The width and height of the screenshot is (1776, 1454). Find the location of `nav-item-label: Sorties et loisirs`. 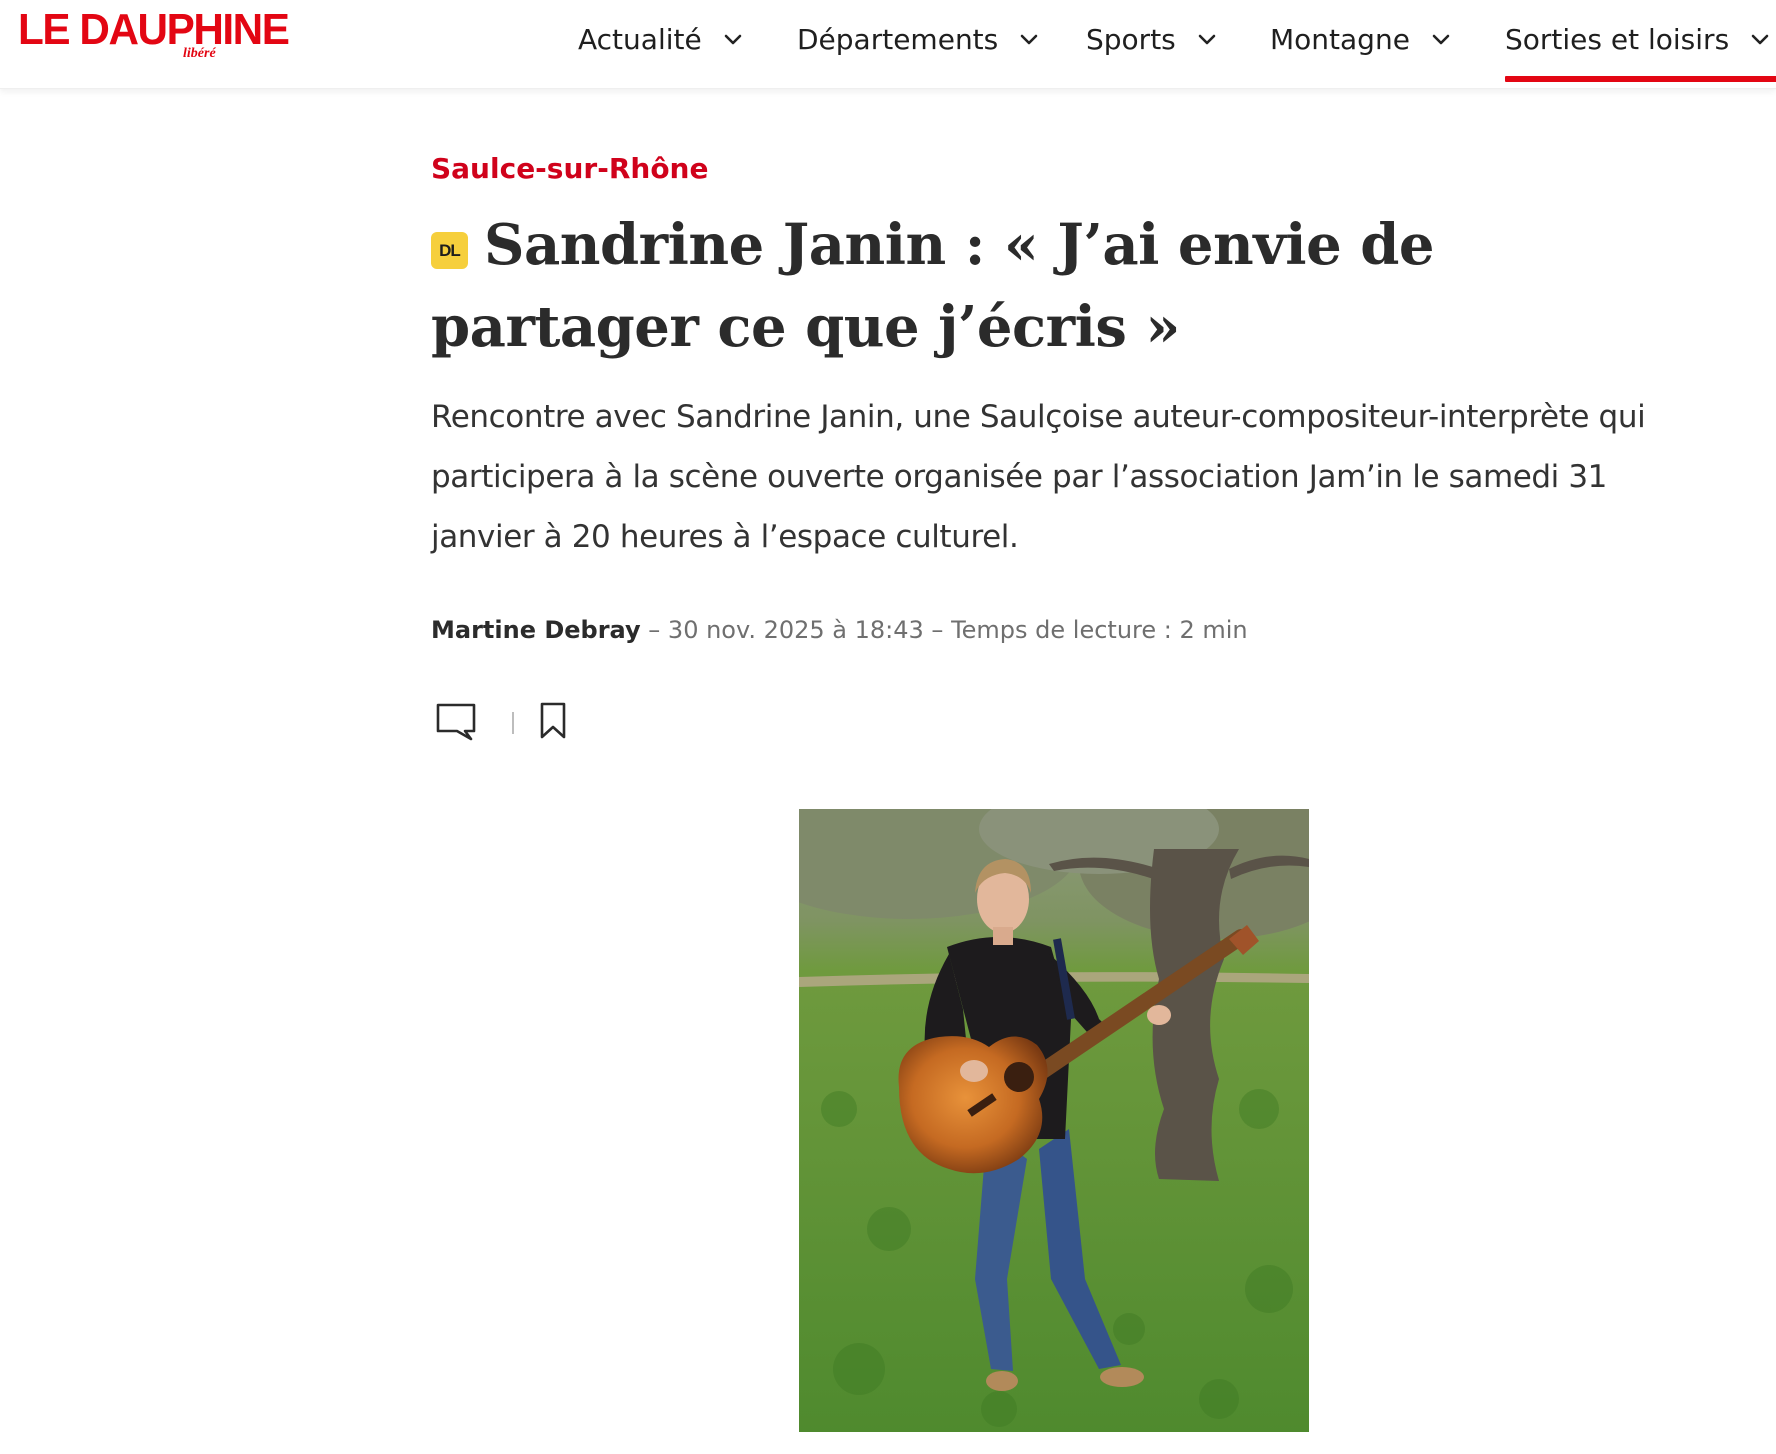

nav-item-label: Sorties et loisirs is located at coordinates (1617, 39).